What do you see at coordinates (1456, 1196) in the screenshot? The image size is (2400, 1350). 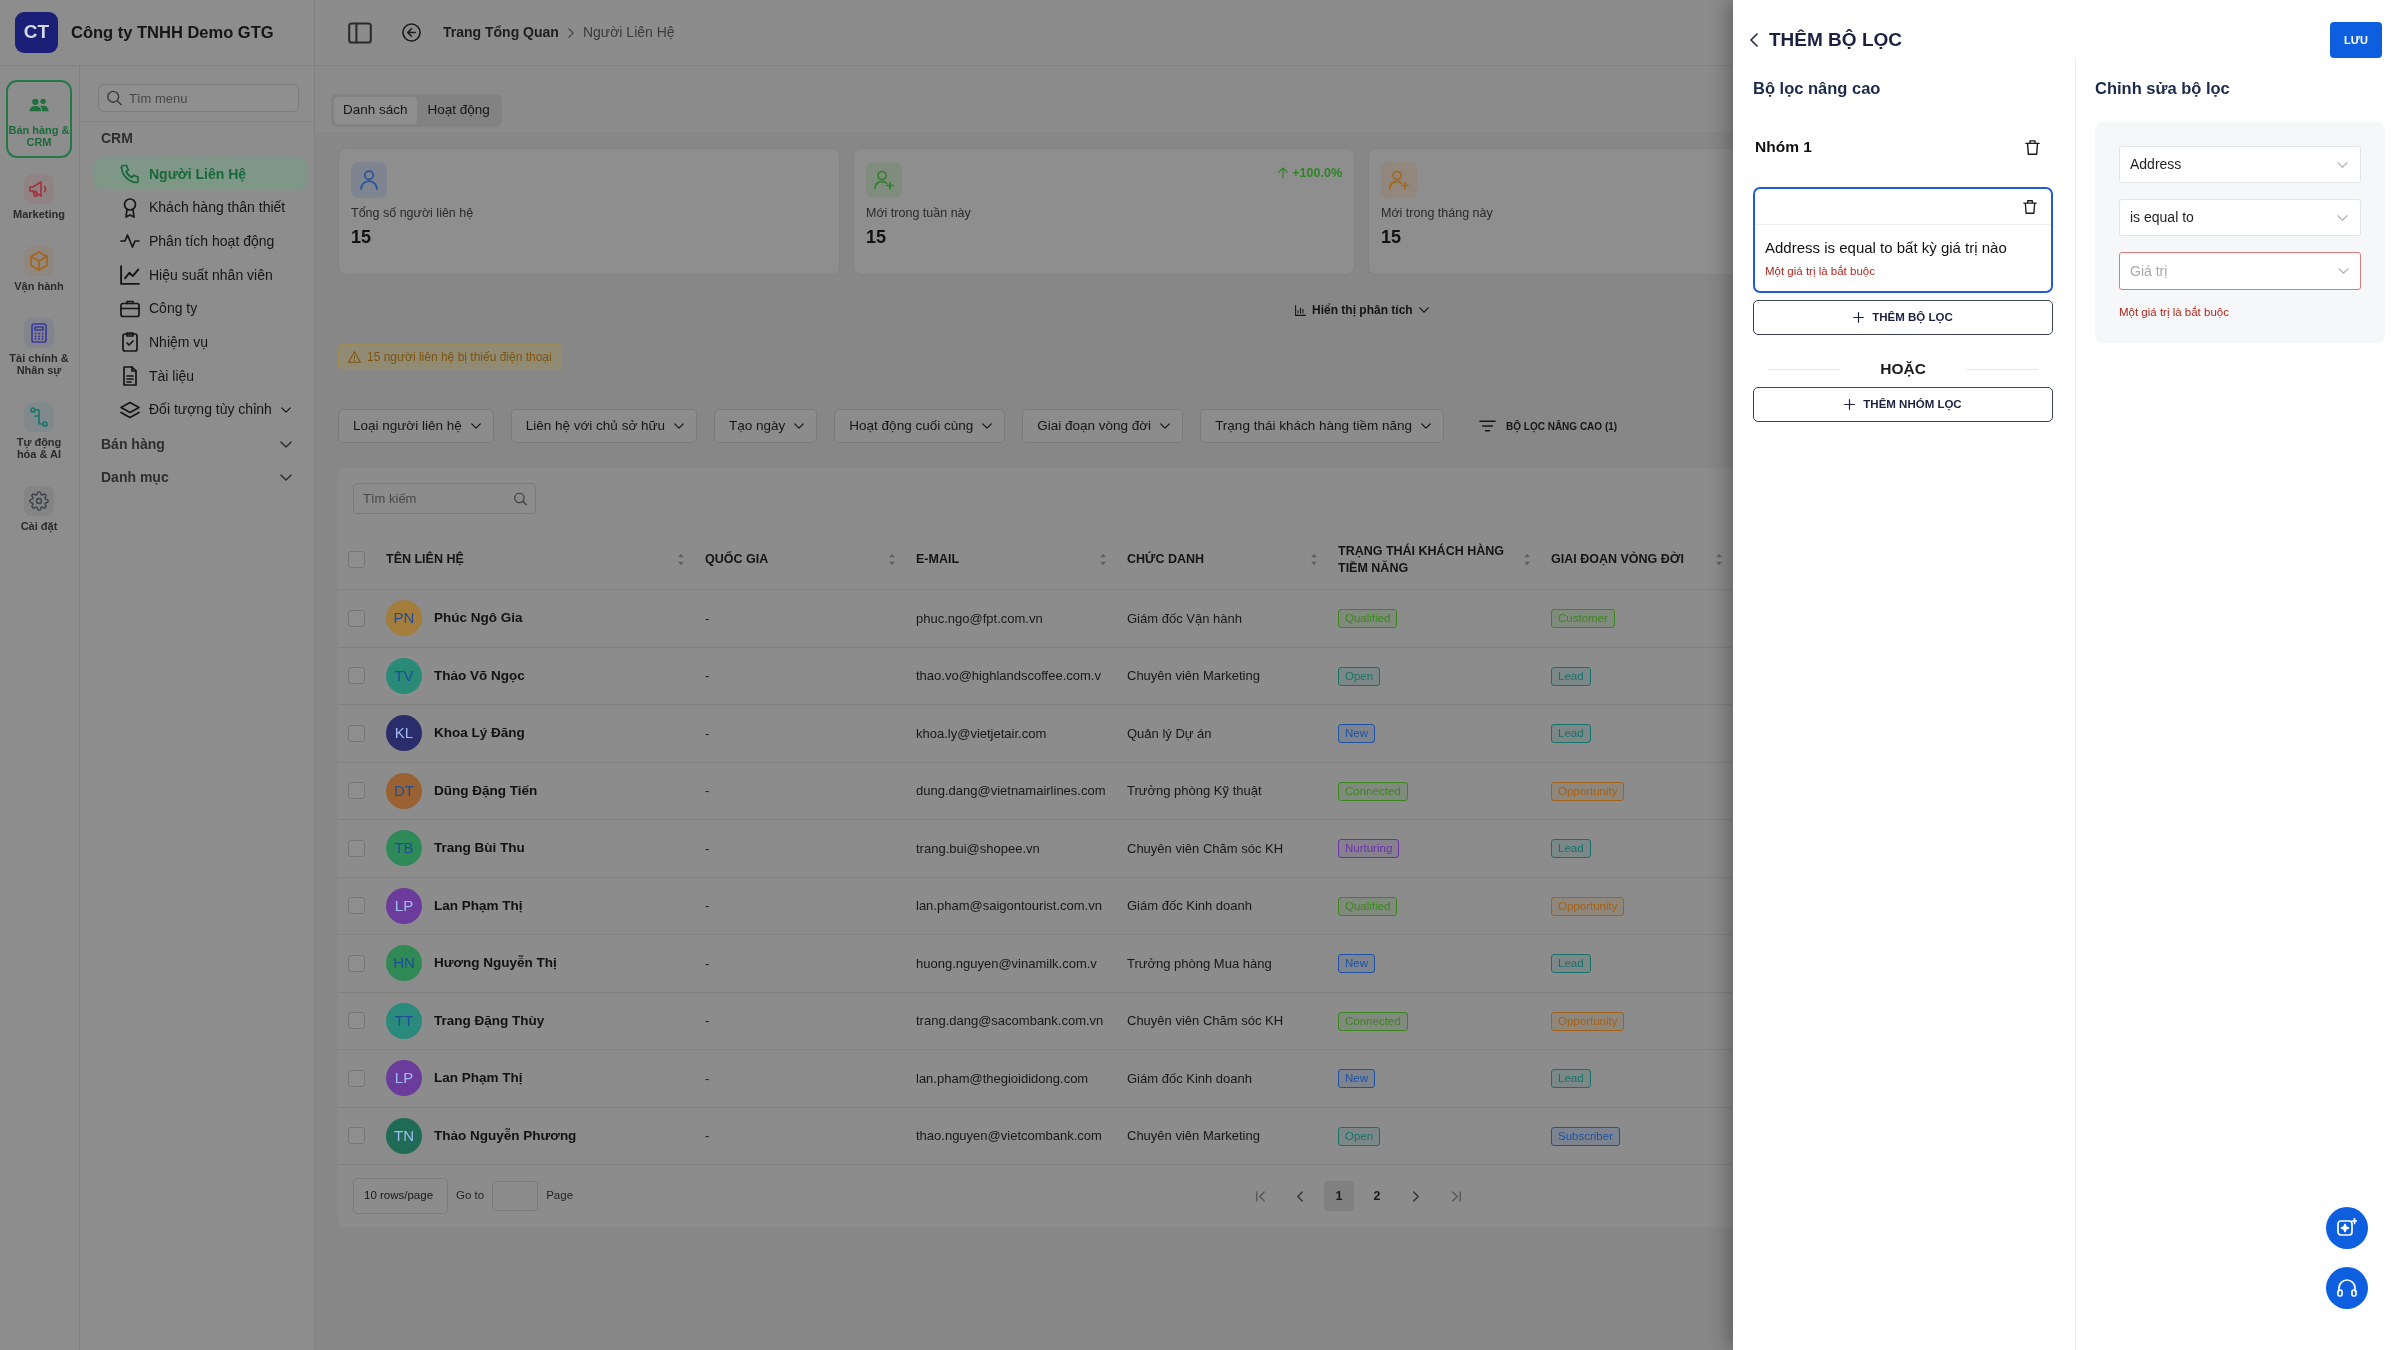 I see `last-page-icon` at bounding box center [1456, 1196].